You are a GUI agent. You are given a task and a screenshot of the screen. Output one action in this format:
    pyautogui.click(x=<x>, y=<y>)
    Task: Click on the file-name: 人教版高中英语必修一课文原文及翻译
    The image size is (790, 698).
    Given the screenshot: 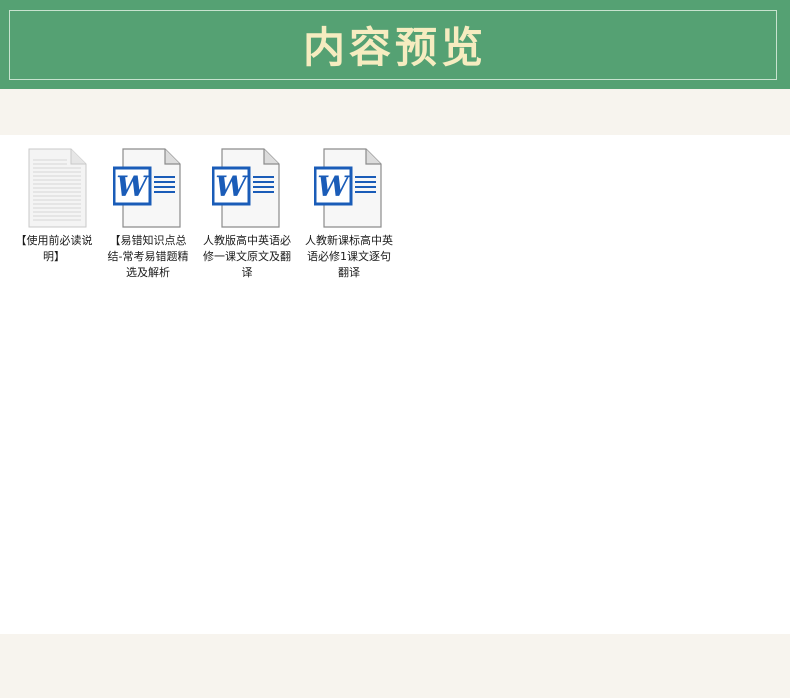 What is the action you would take?
    pyautogui.click(x=247, y=256)
    